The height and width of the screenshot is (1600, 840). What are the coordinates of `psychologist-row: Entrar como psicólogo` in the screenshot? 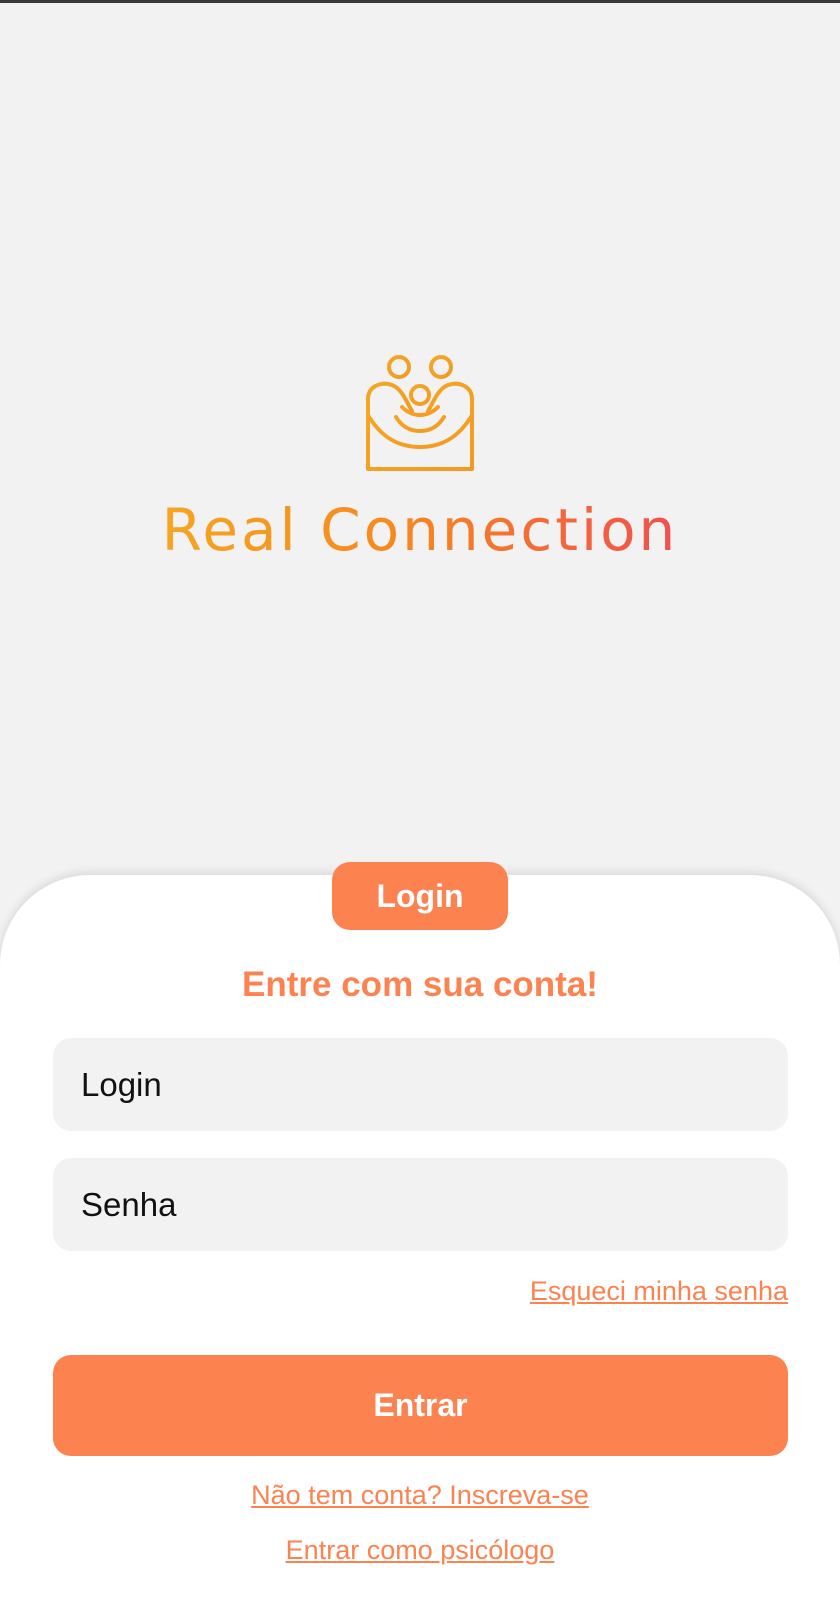 It's located at (420, 1550).